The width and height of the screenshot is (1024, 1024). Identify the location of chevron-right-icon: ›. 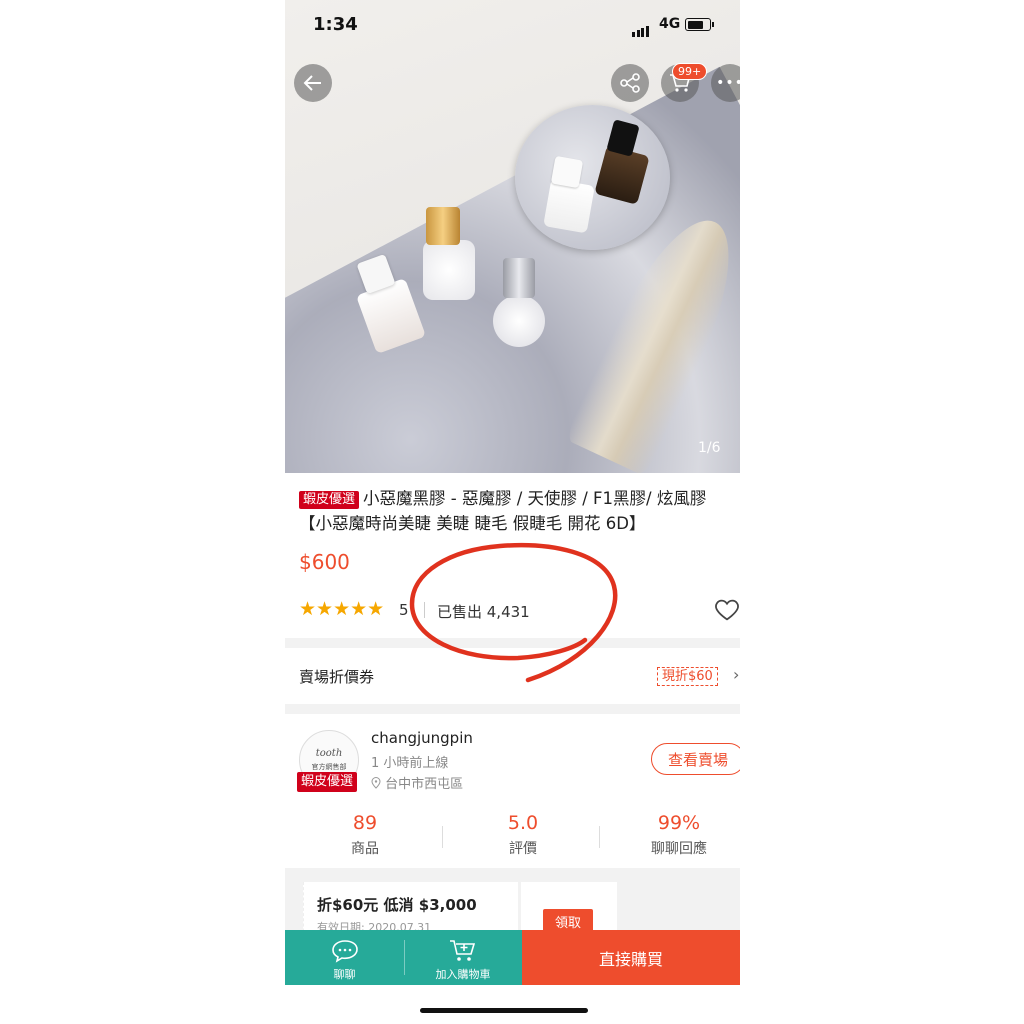
(736, 674).